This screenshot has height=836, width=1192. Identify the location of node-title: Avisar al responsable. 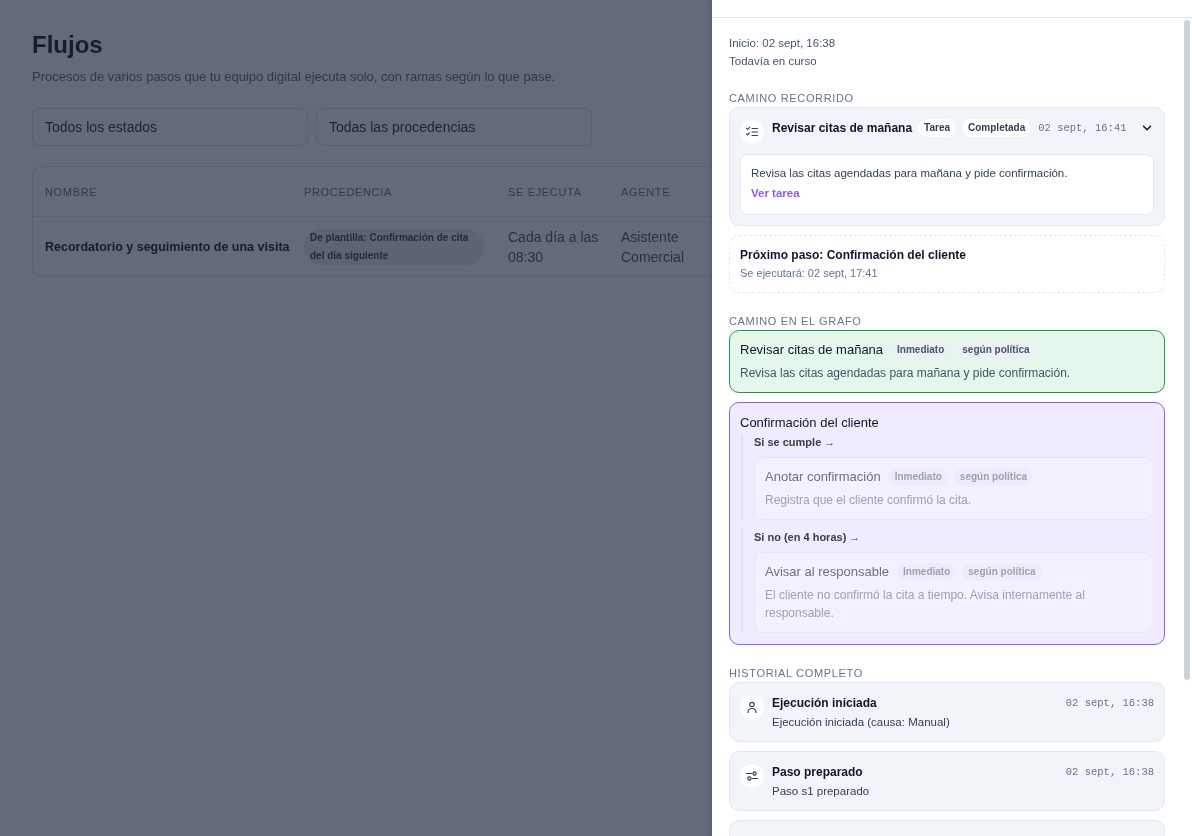
(827, 572).